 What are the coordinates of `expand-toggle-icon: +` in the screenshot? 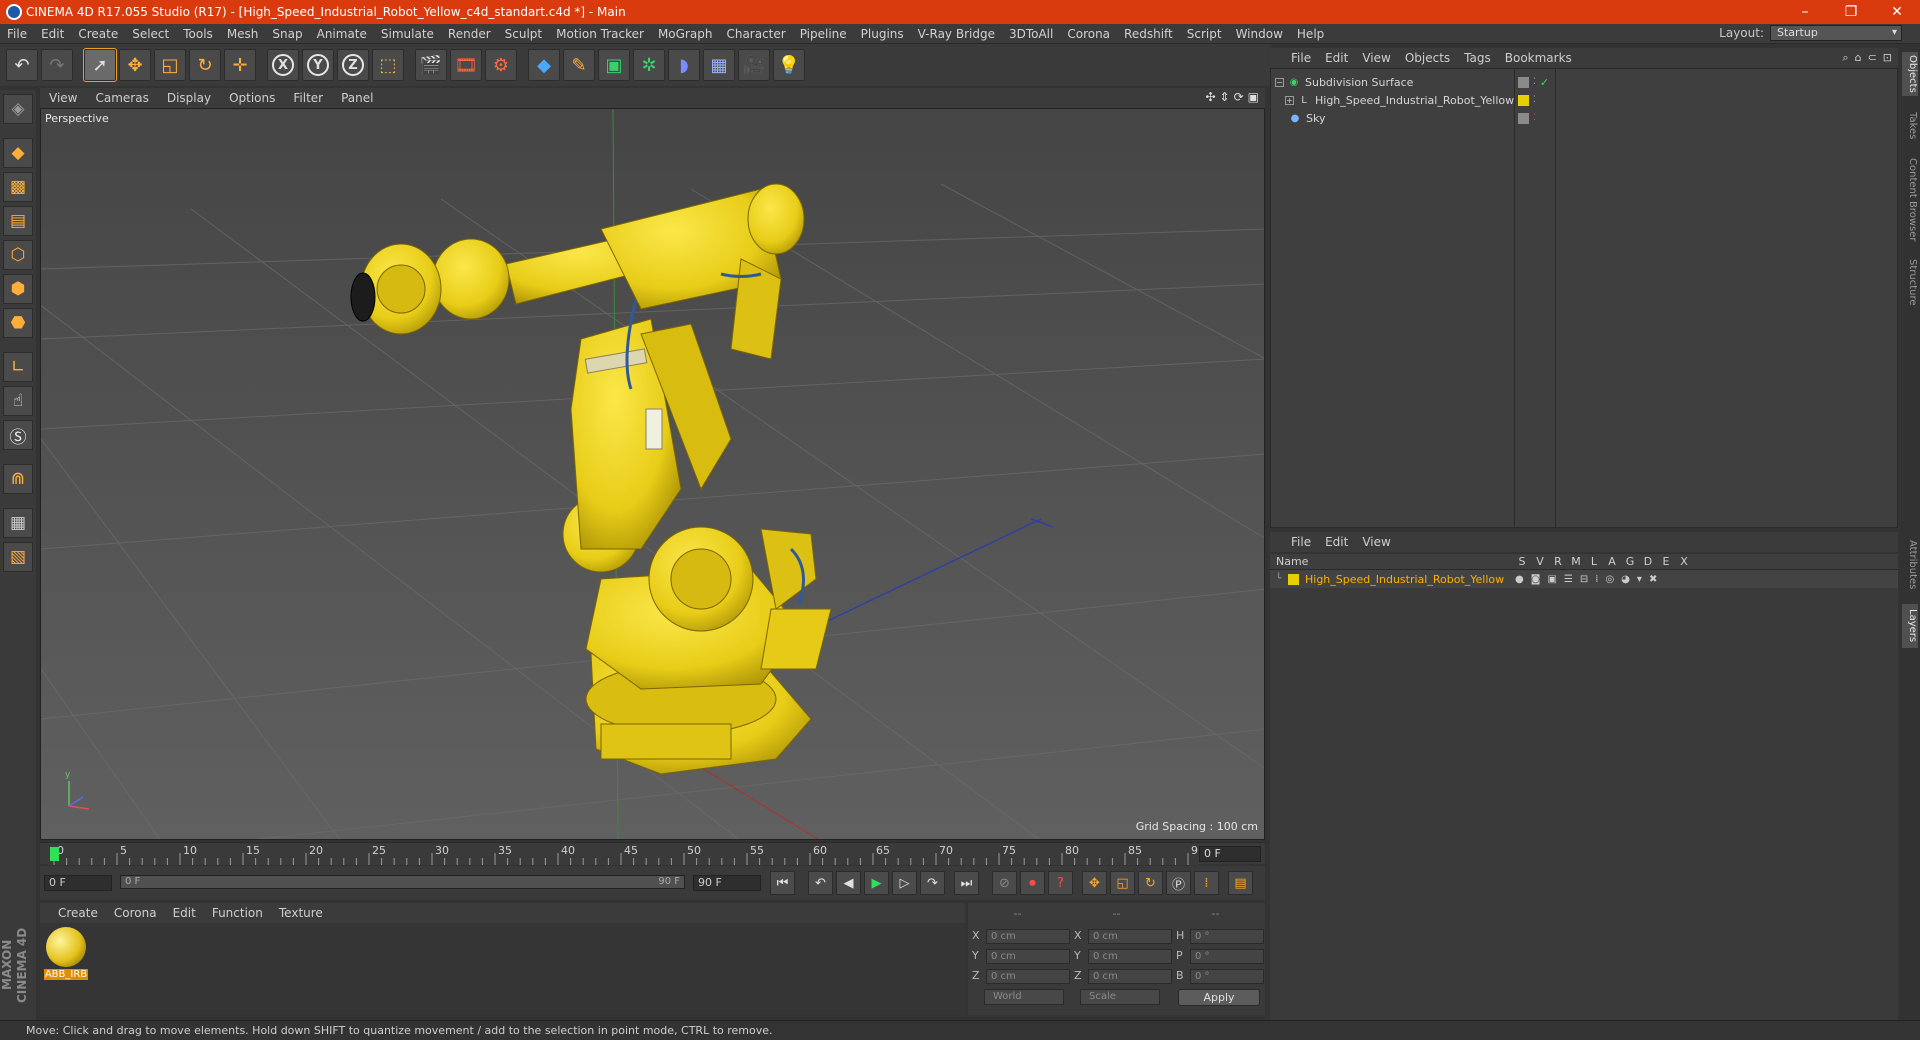 It's located at (1289, 100).